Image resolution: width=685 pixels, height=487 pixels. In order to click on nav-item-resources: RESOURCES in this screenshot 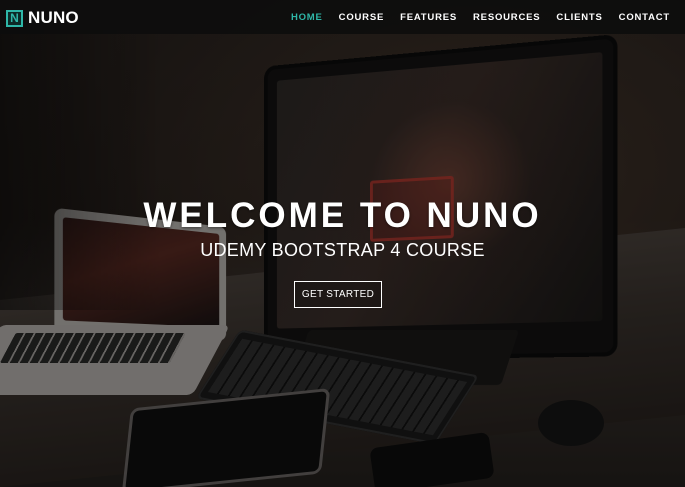, I will do `click(506, 17)`.